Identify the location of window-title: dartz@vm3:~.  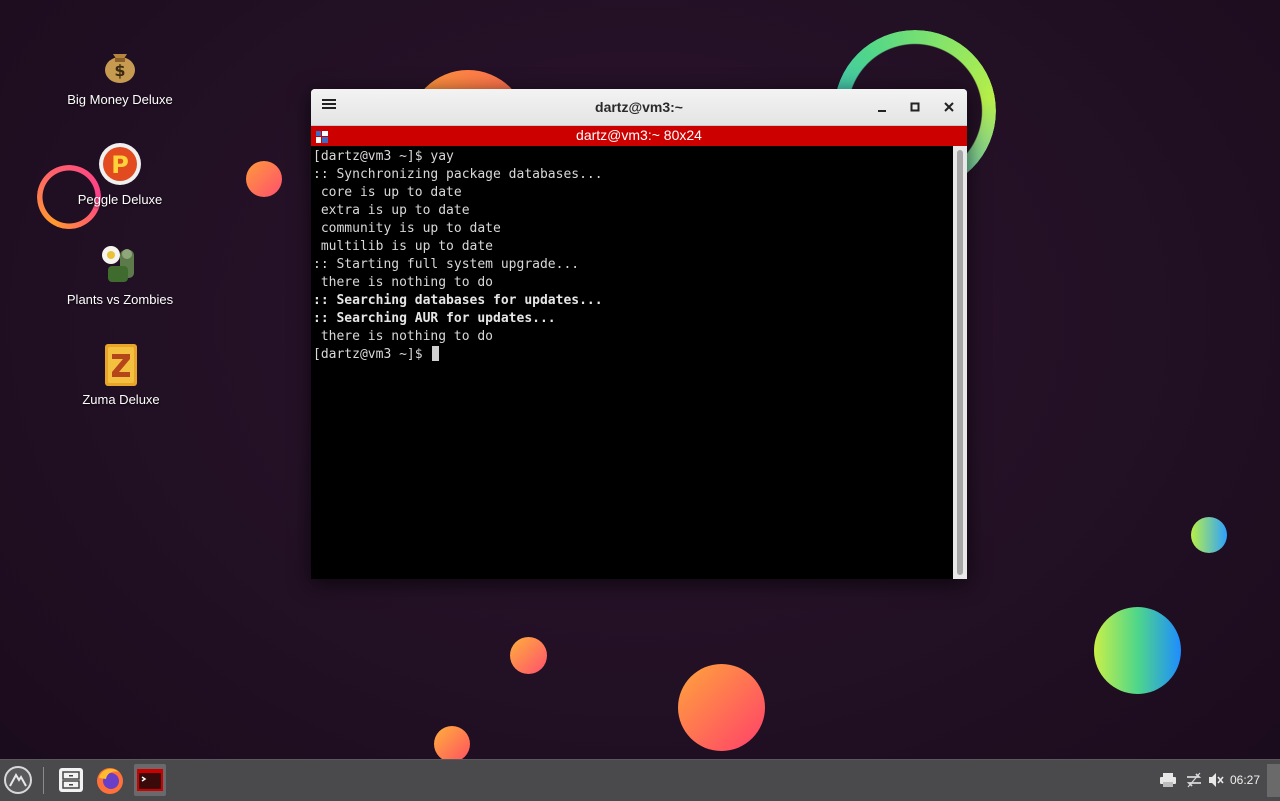
(639, 107).